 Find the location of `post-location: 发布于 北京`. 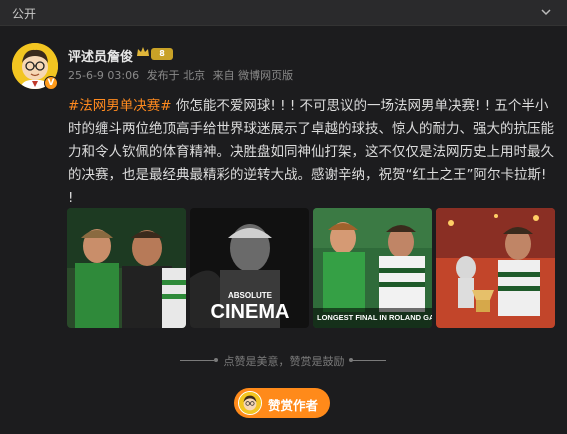

post-location: 发布于 北京 is located at coordinates (176, 75).